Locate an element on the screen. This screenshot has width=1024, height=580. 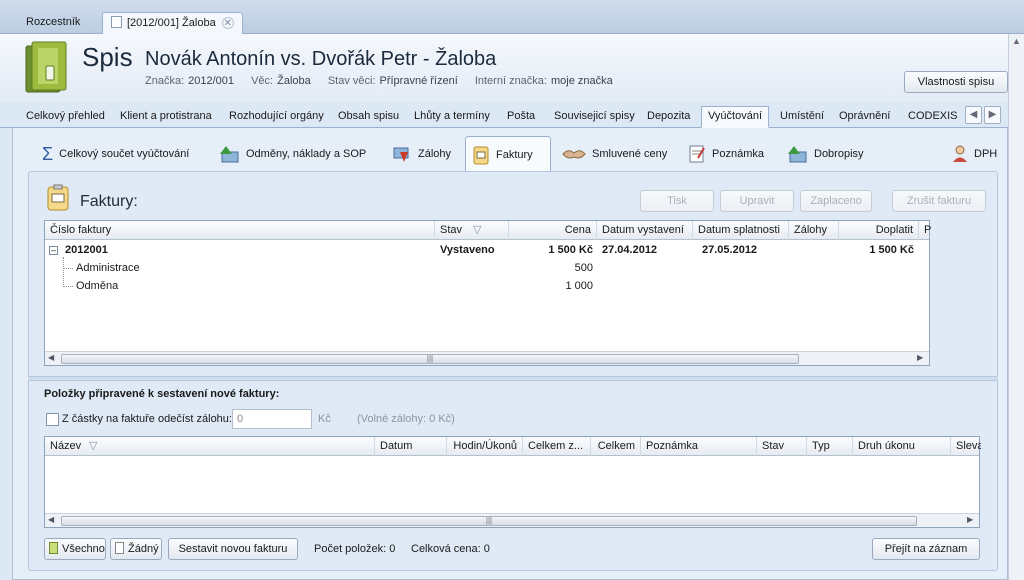
tab-rozcestnik: Rozcestník is located at coordinates (53, 23).